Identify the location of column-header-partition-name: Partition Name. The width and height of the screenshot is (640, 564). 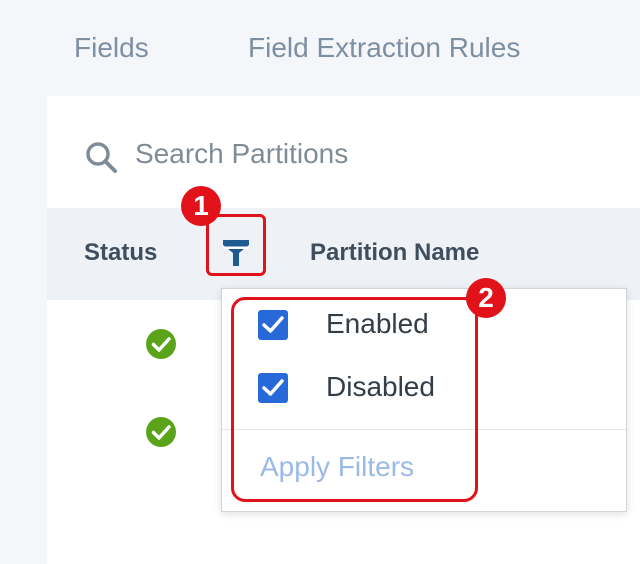
(394, 253).